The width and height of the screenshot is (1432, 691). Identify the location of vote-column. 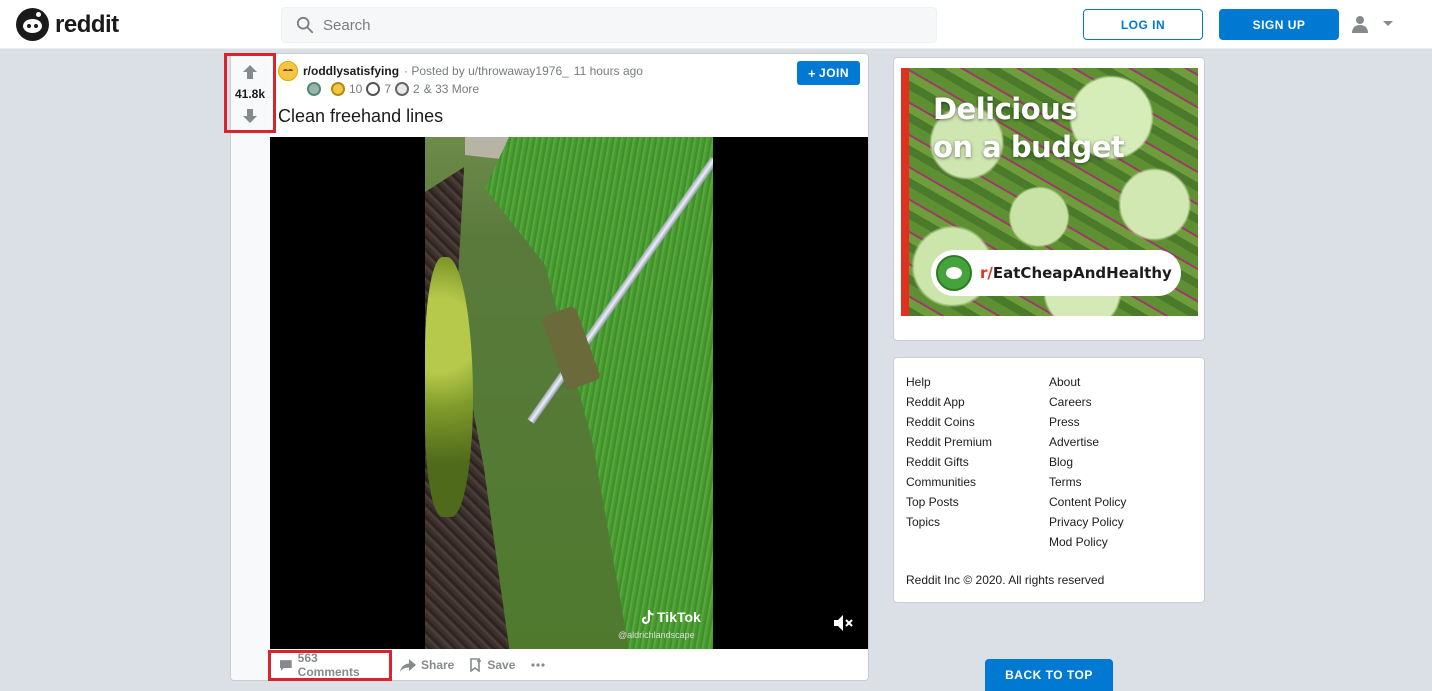
(251, 367).